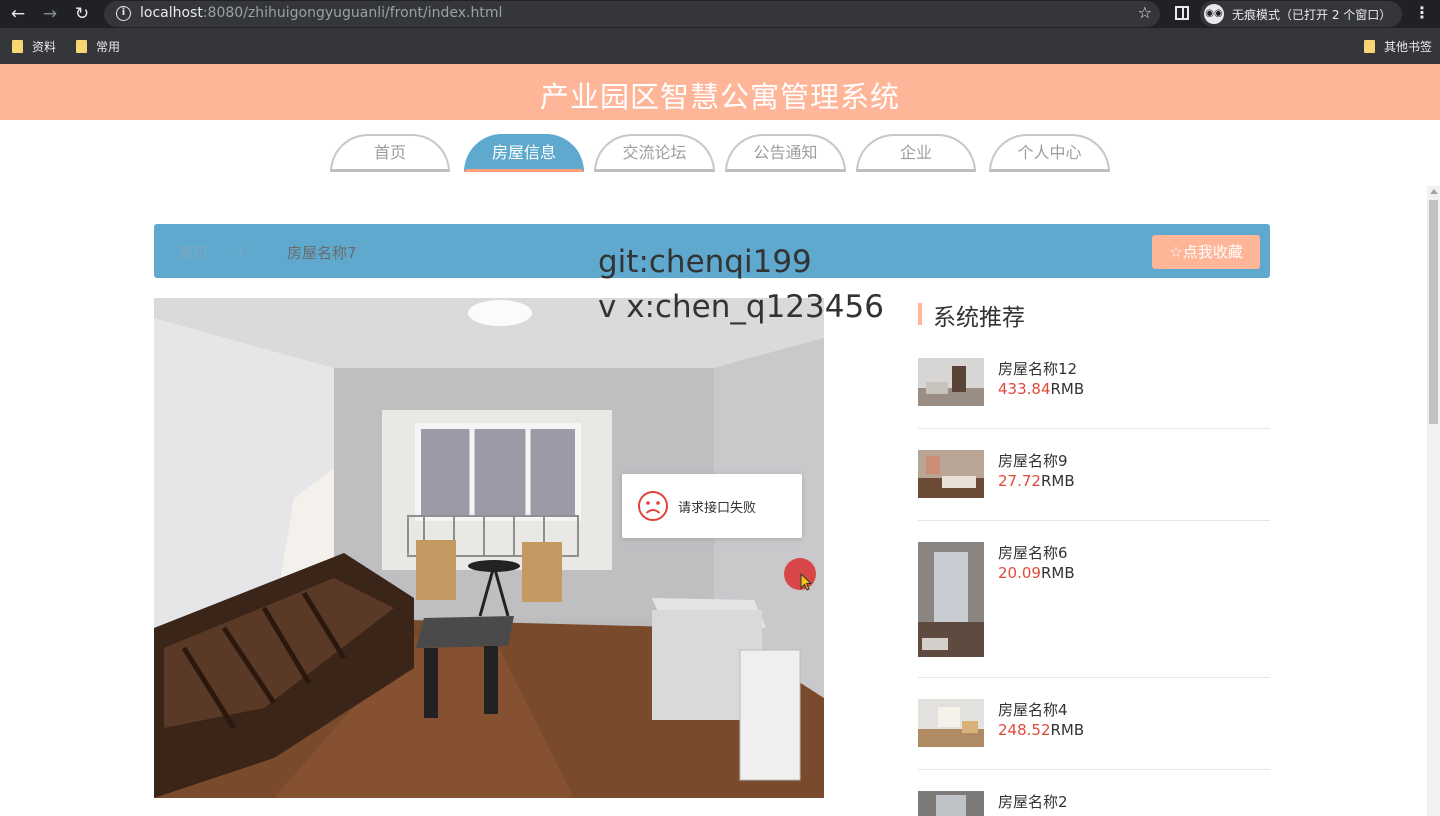 This screenshot has width=1440, height=816. I want to click on price-value: 27.72, so click(1019, 481).